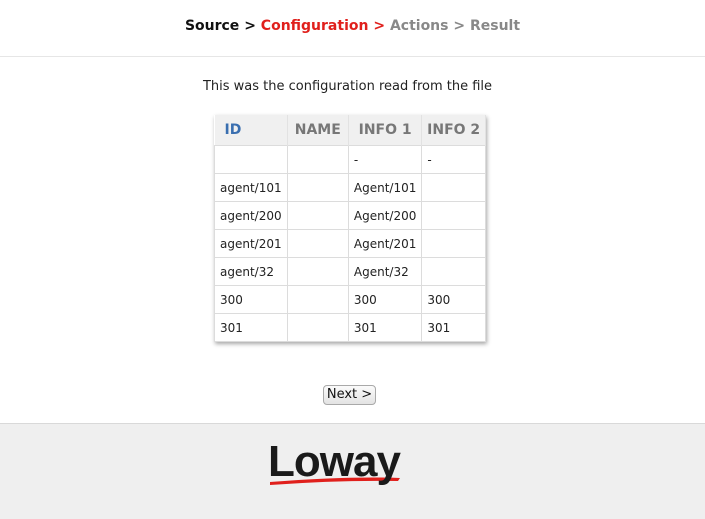 This screenshot has width=705, height=519. I want to click on table-row: 300 300 300, so click(350, 299).